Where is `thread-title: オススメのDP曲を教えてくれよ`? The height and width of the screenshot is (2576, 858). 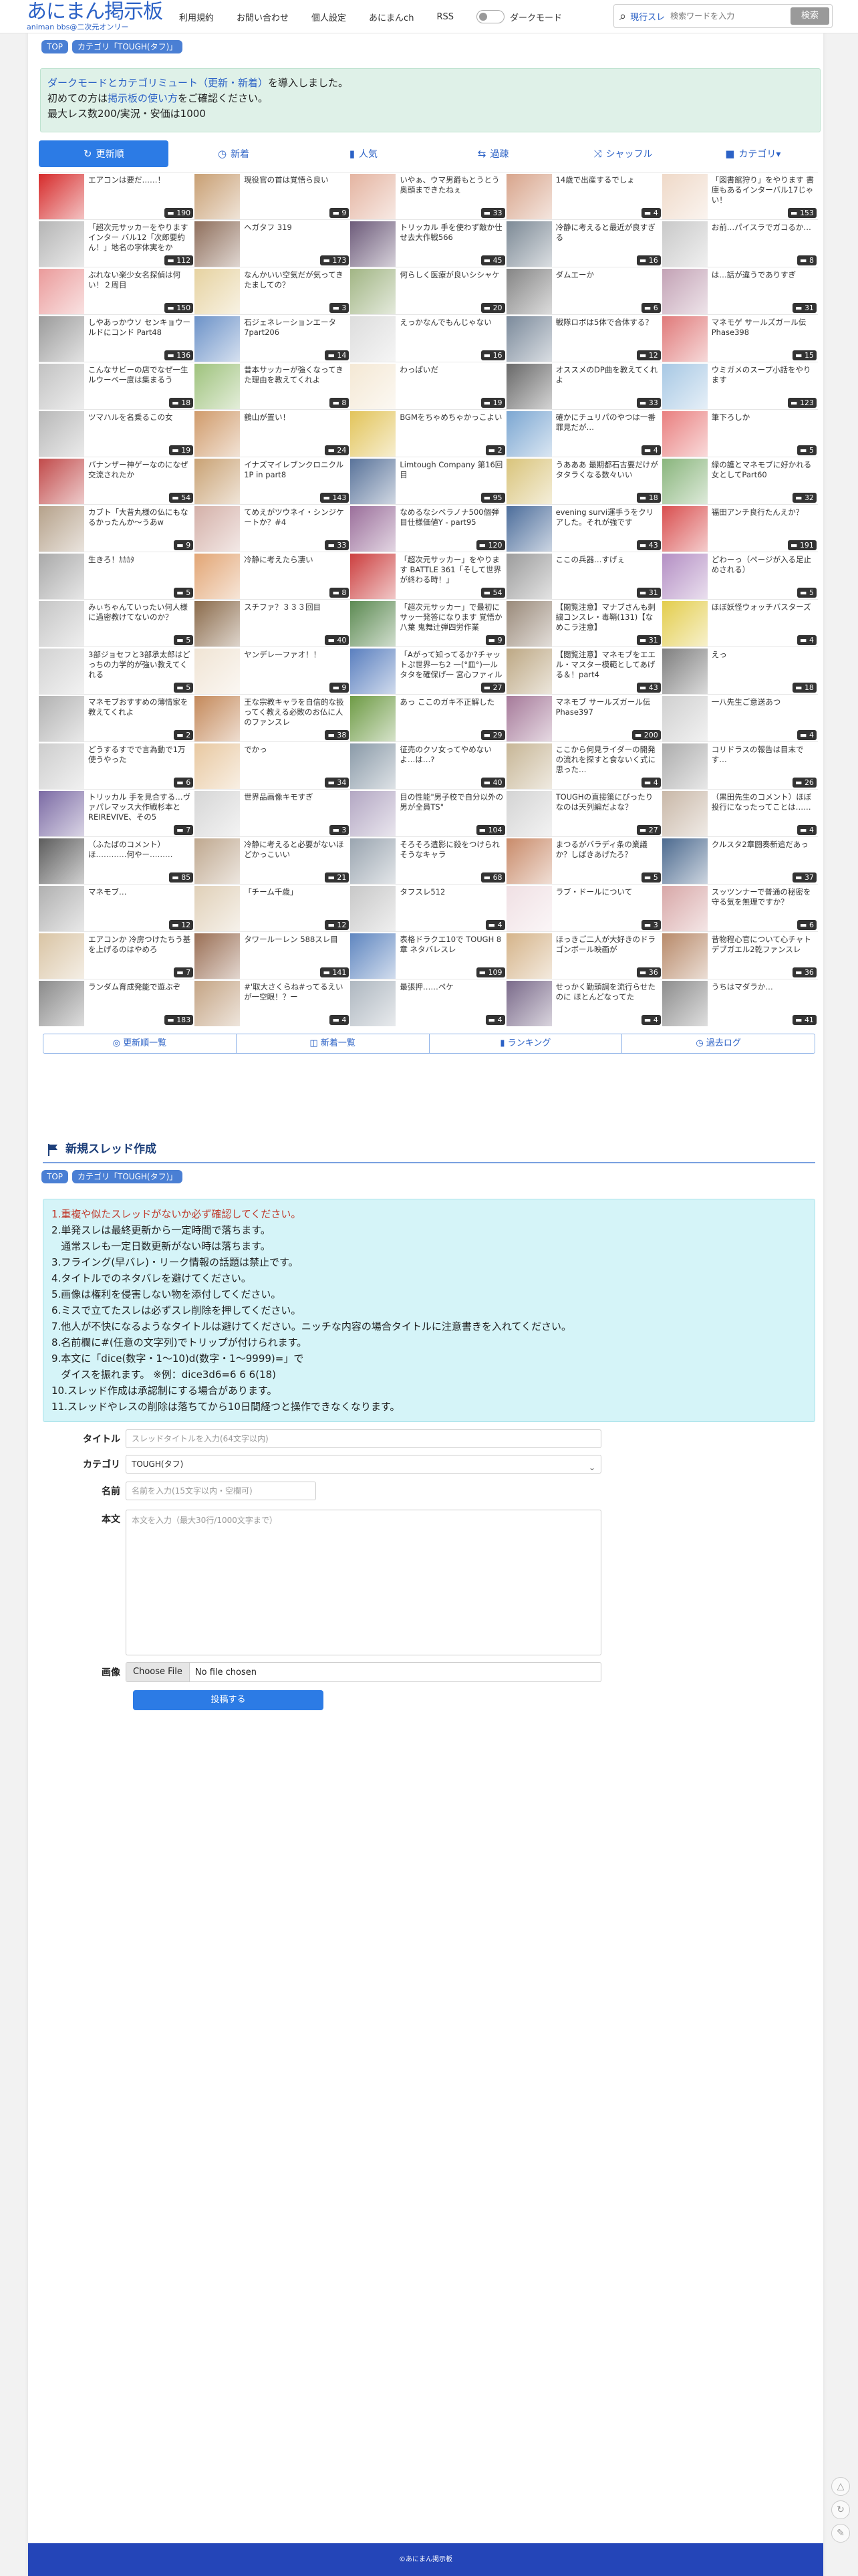
thread-title: オススメのDP曲を教えてくれよ is located at coordinates (608, 375).